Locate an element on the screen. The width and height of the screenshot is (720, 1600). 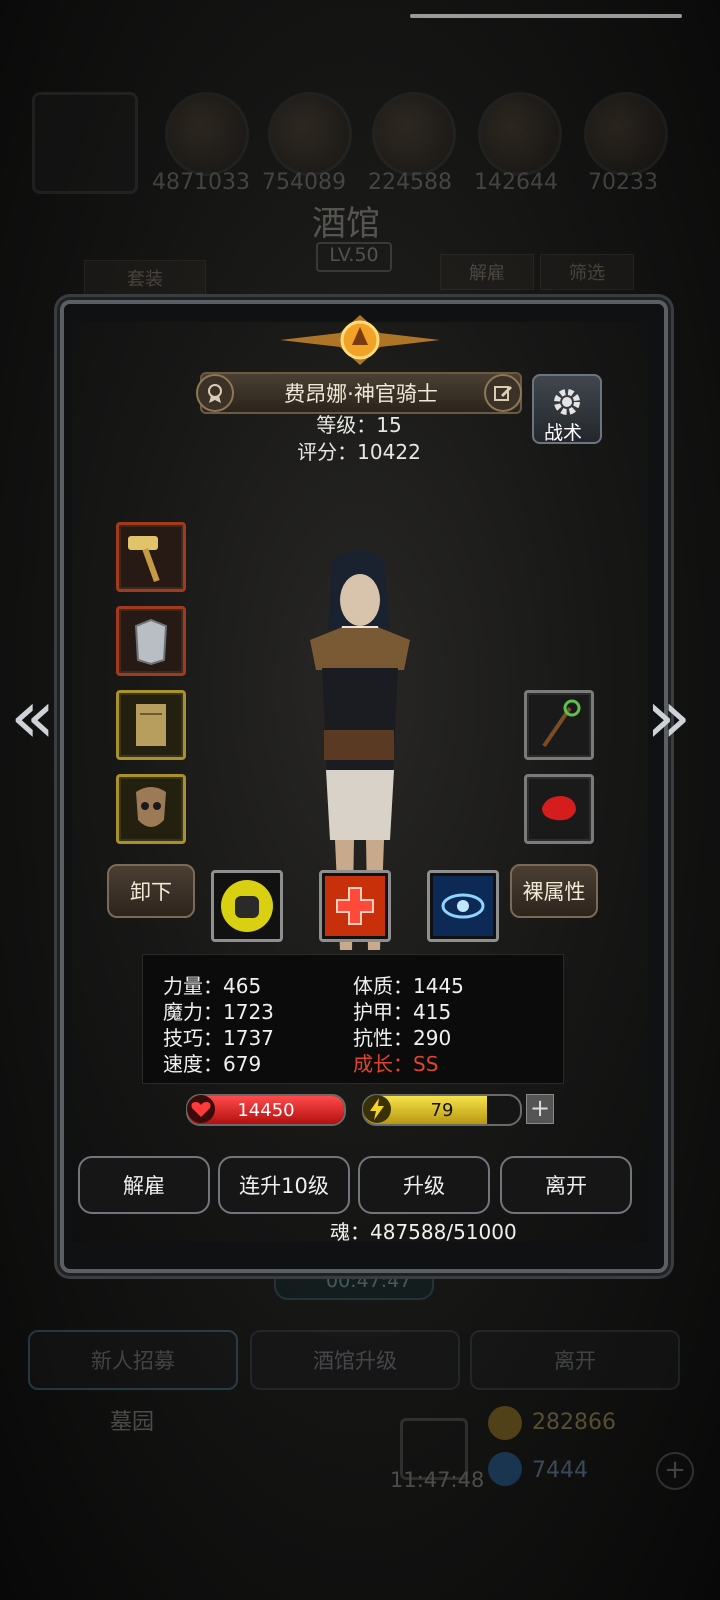
eye-icon is located at coordinates (463, 906).